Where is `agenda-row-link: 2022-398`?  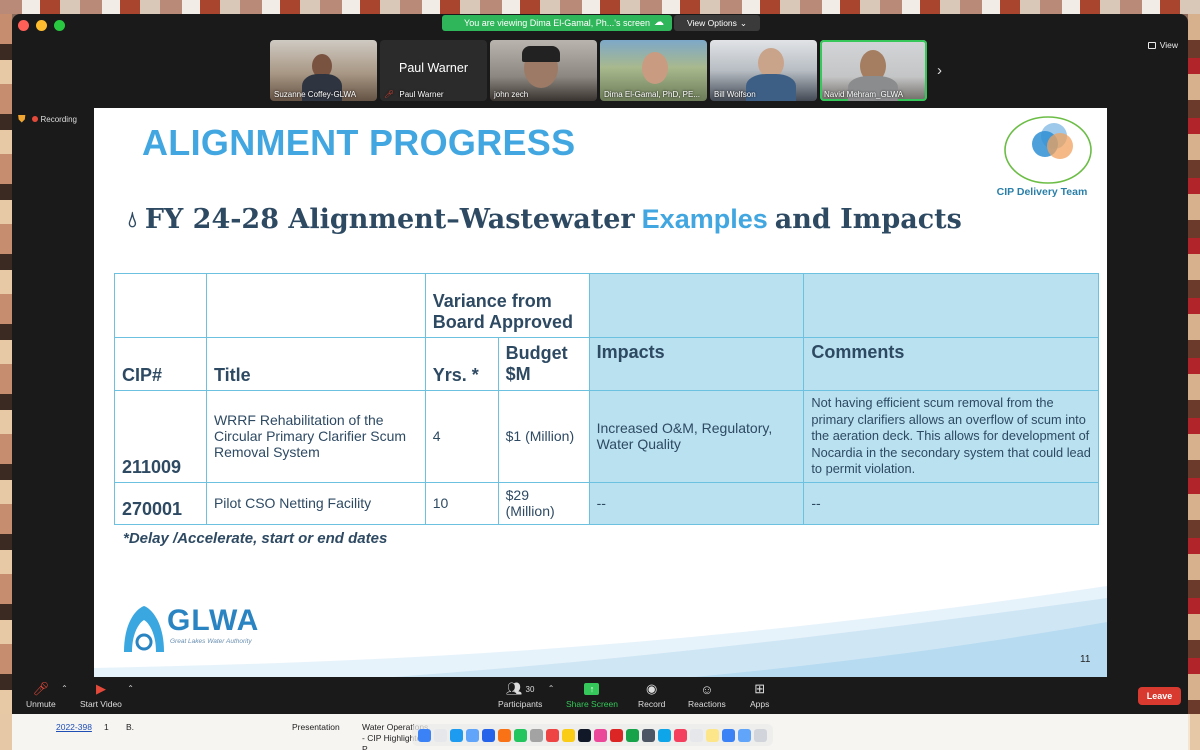 agenda-row-link: 2022-398 is located at coordinates (74, 727).